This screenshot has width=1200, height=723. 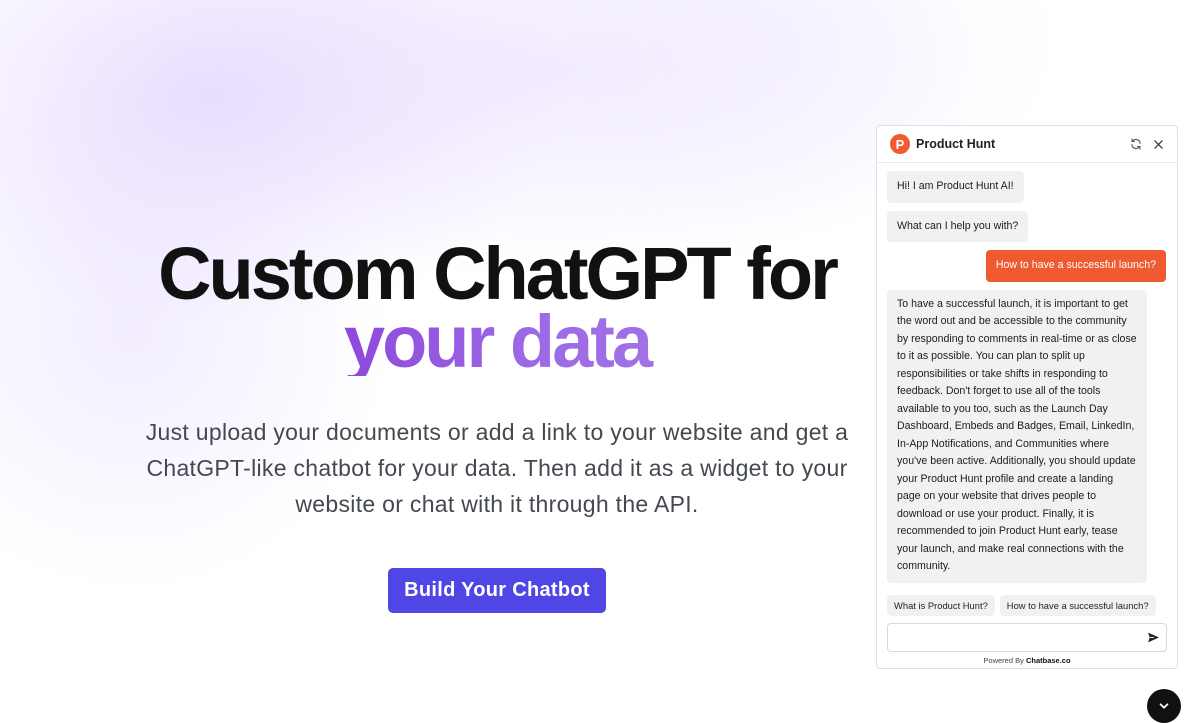 I want to click on chat-title: Product Hunt, so click(x=956, y=144).